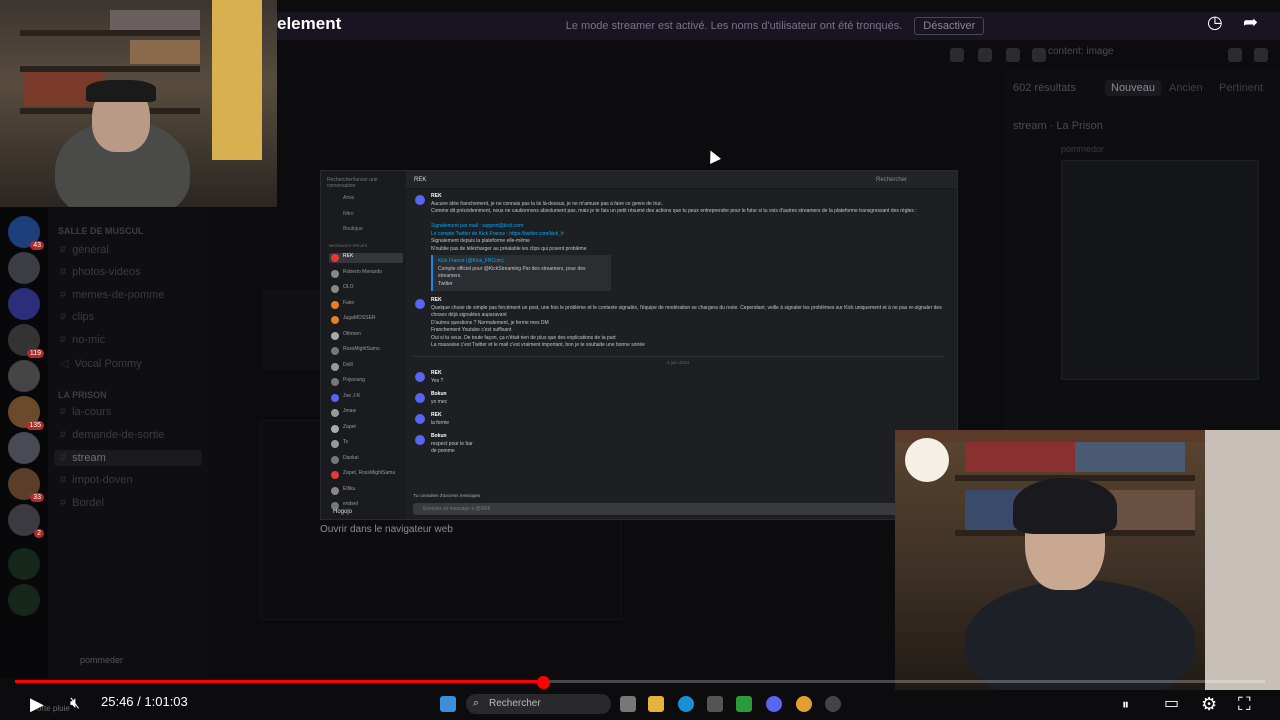 This screenshot has width=1280, height=720. What do you see at coordinates (101, 363) in the screenshot?
I see `voice-channel-item: ◁ Vocal Pommy` at bounding box center [101, 363].